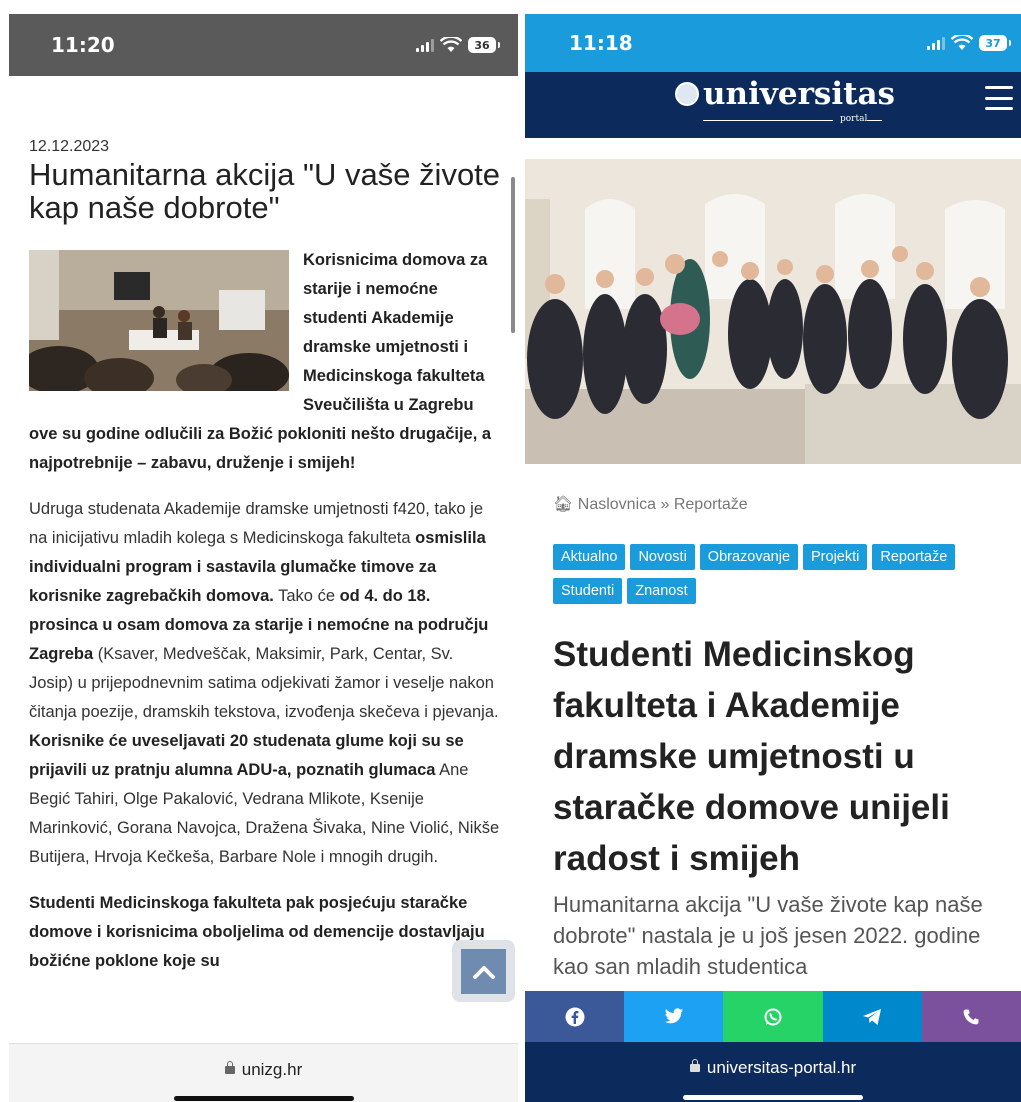 The height and width of the screenshot is (1102, 1021). What do you see at coordinates (563, 504) in the screenshot?
I see `home-icon: 🏠︎` at bounding box center [563, 504].